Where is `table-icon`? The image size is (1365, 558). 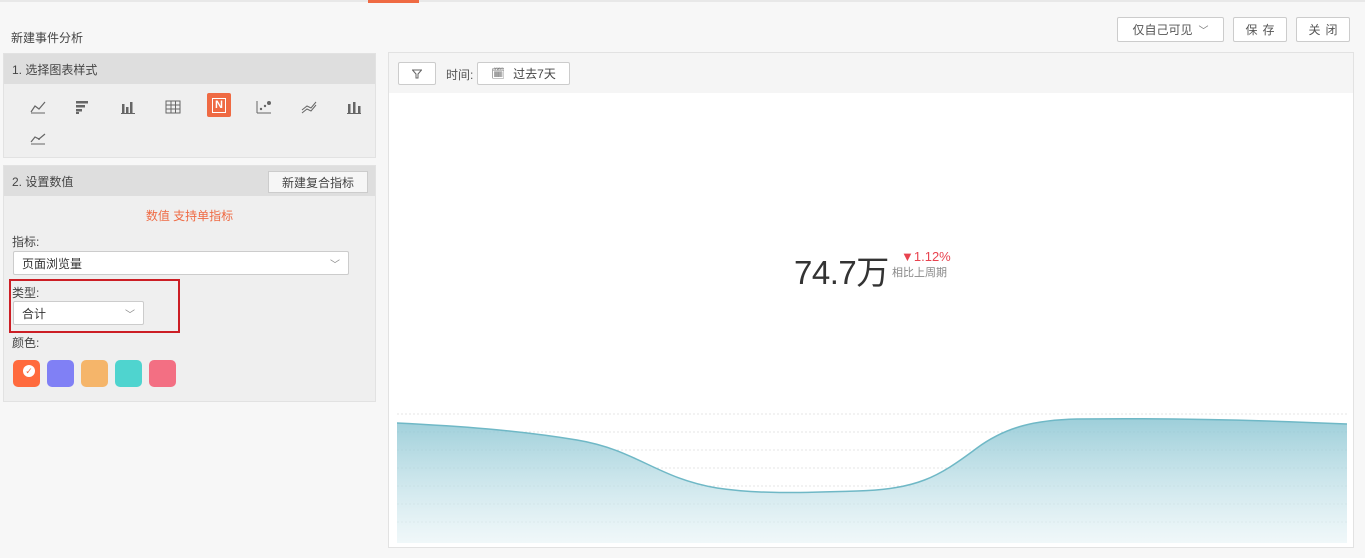
table-icon is located at coordinates (173, 107).